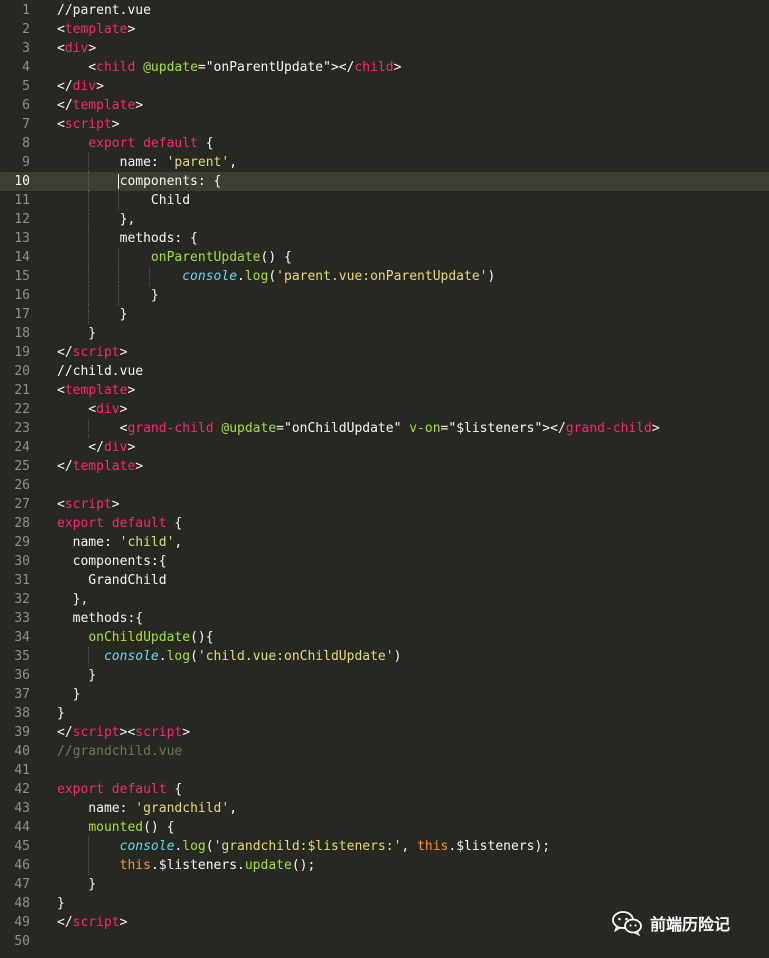  I want to click on code-line: 13 methods: {, so click(384, 238).